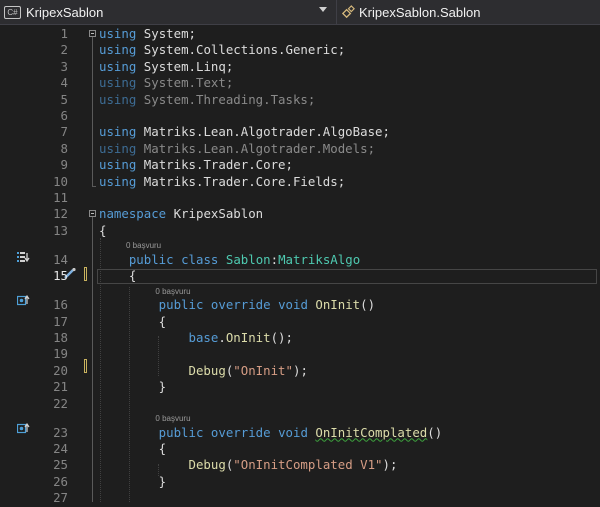 This screenshot has width=600, height=507. Describe the element at coordinates (132, 387) in the screenshot. I see `code-text: }` at that location.